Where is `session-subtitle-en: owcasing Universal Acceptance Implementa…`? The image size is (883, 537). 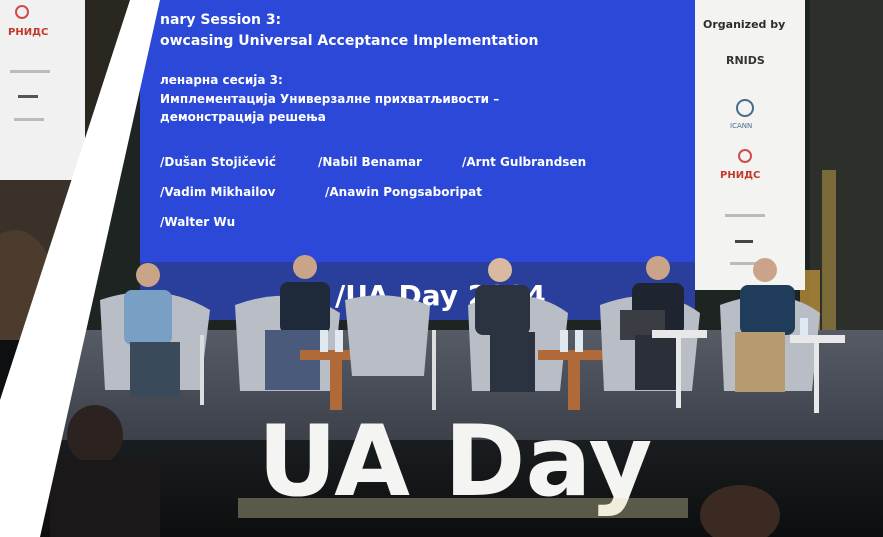
session-subtitle-en: owcasing Universal Acceptance Implementa… is located at coordinates (349, 41).